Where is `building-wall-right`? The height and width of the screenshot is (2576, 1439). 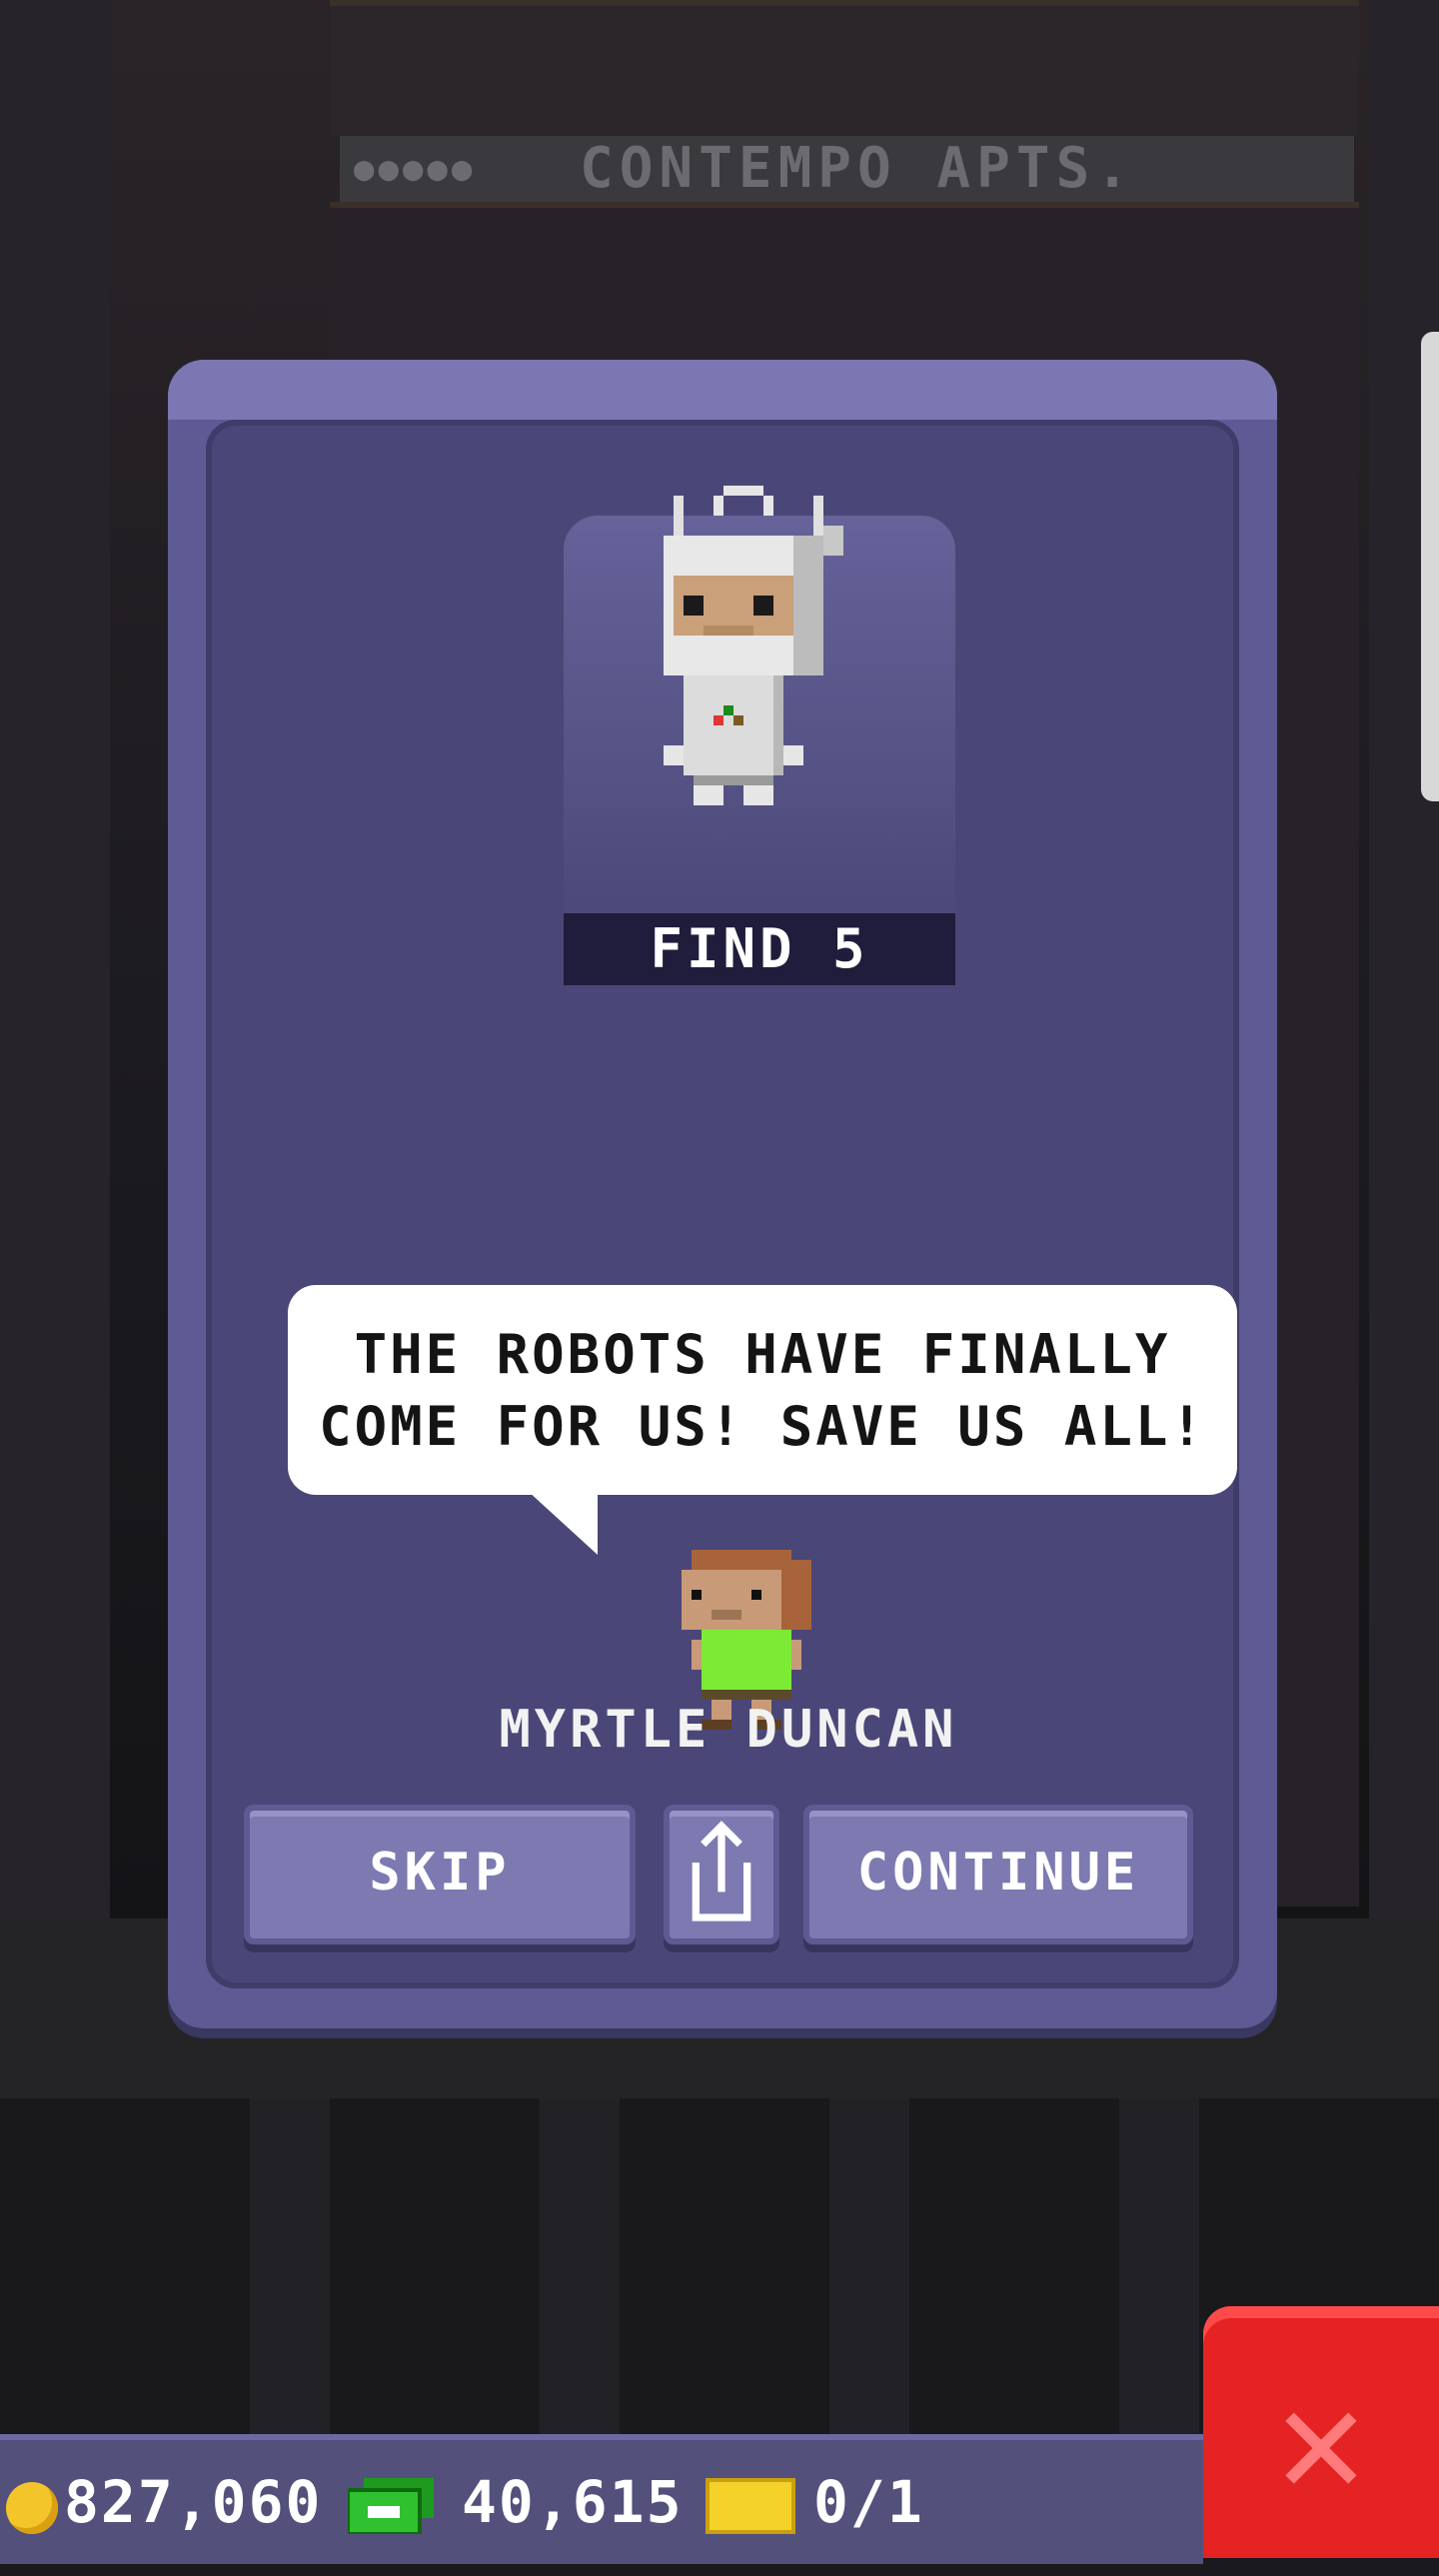
building-wall-right is located at coordinates (1404, 959).